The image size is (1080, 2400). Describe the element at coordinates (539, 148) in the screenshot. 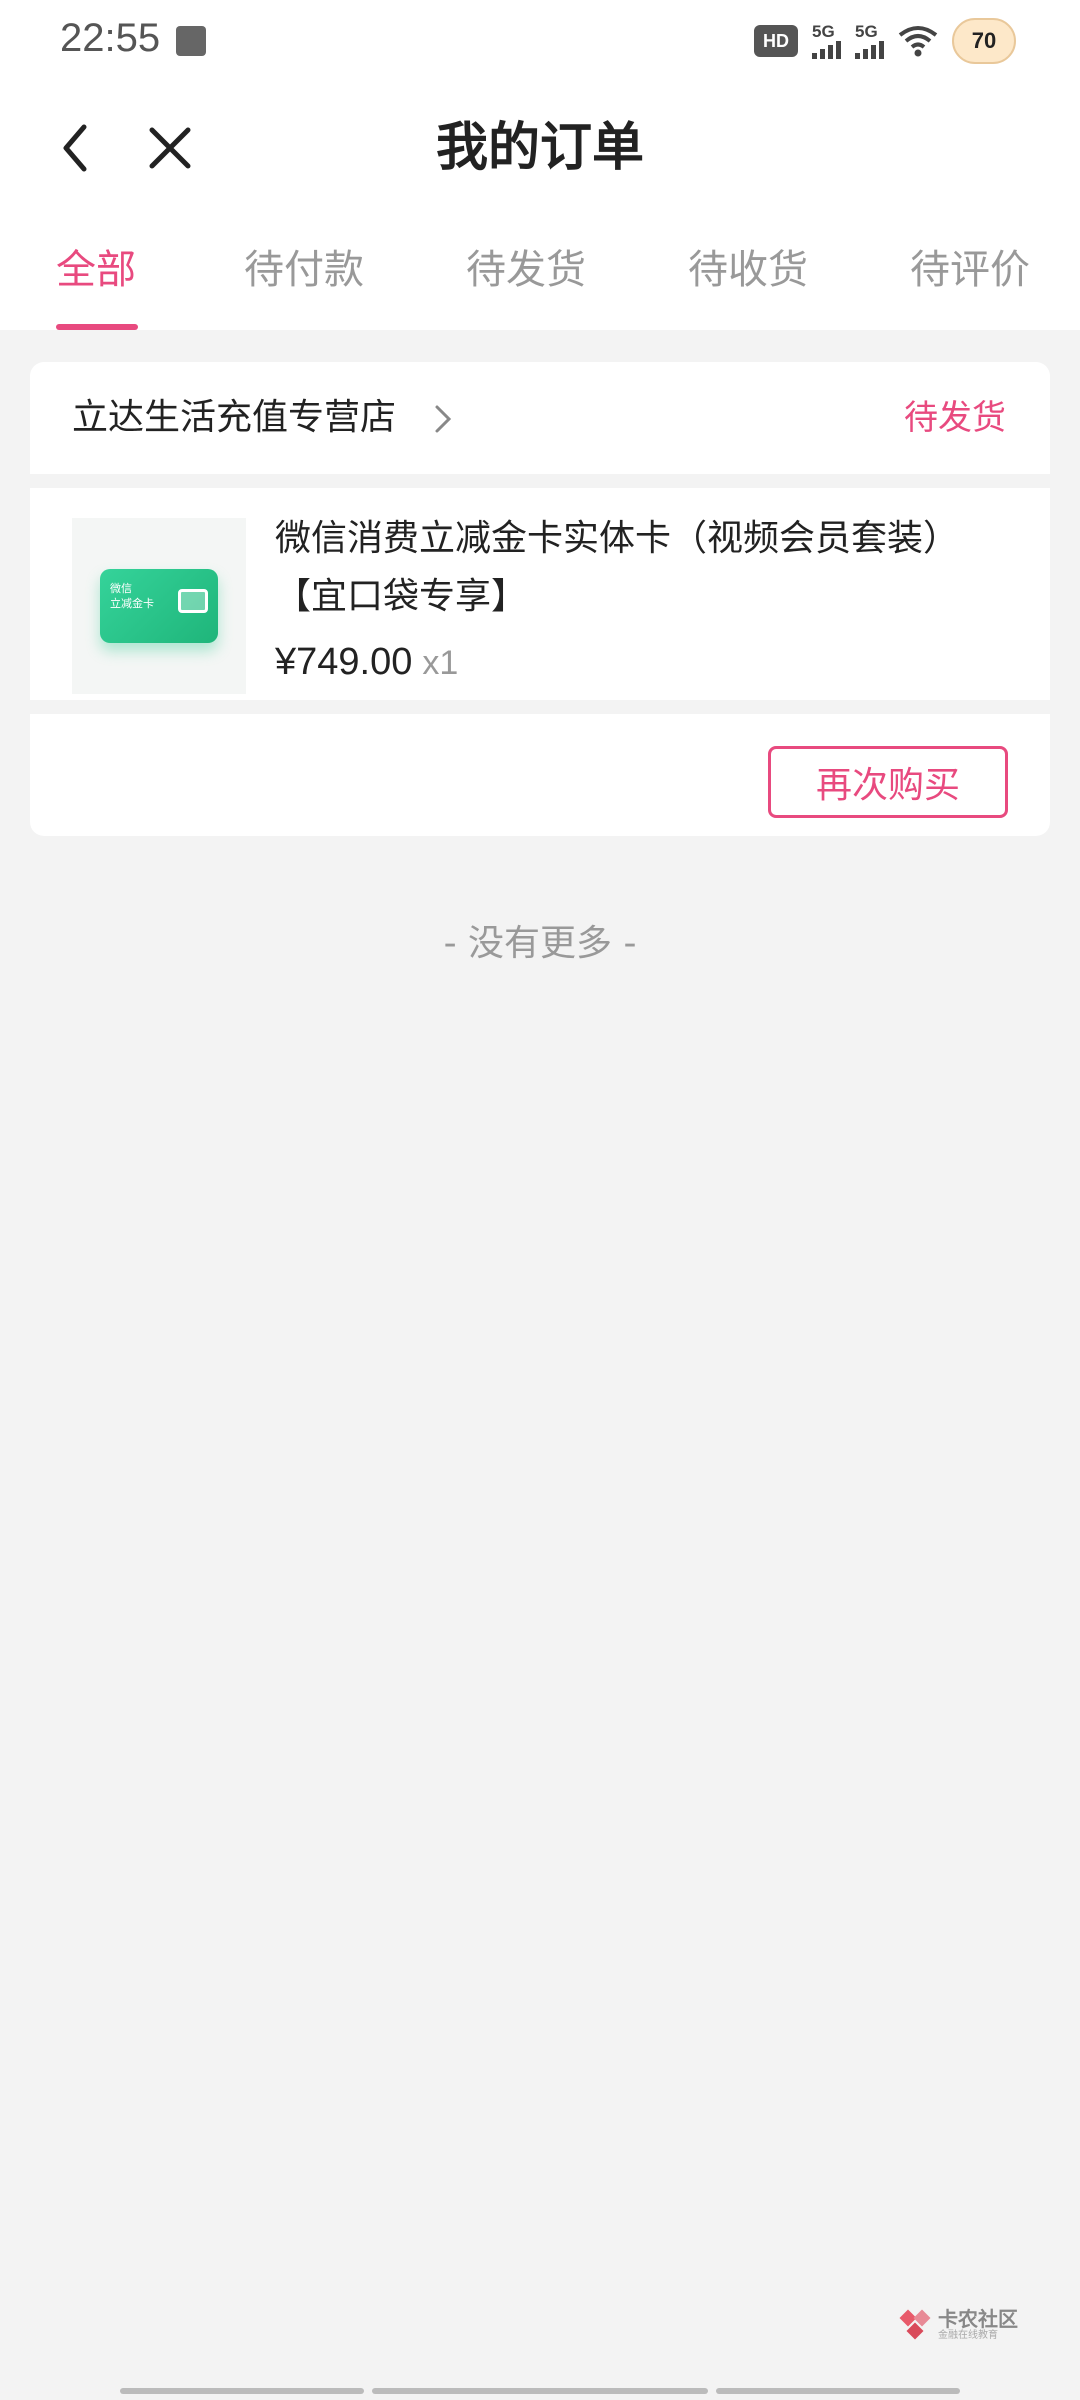

I see `page-title: 我的订单` at that location.